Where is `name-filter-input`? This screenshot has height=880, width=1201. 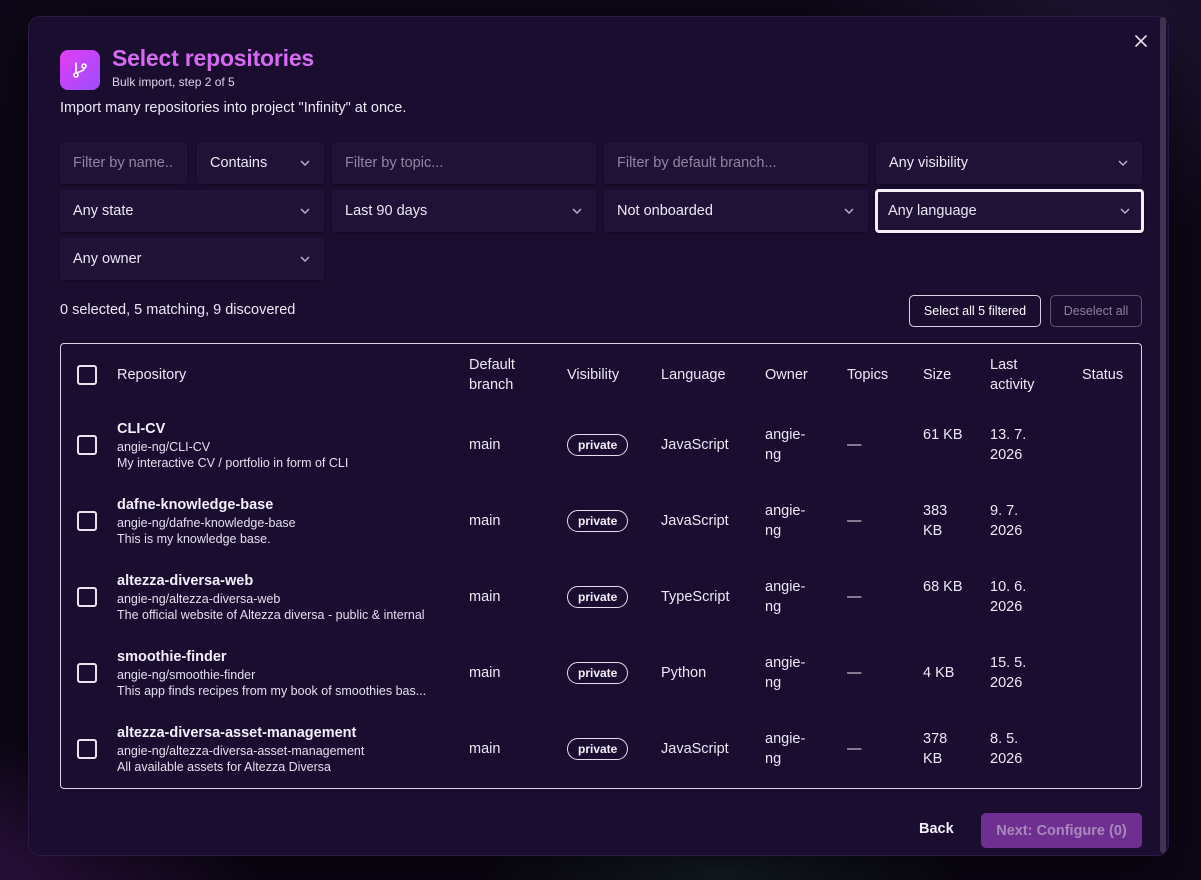 name-filter-input is located at coordinates (123, 163).